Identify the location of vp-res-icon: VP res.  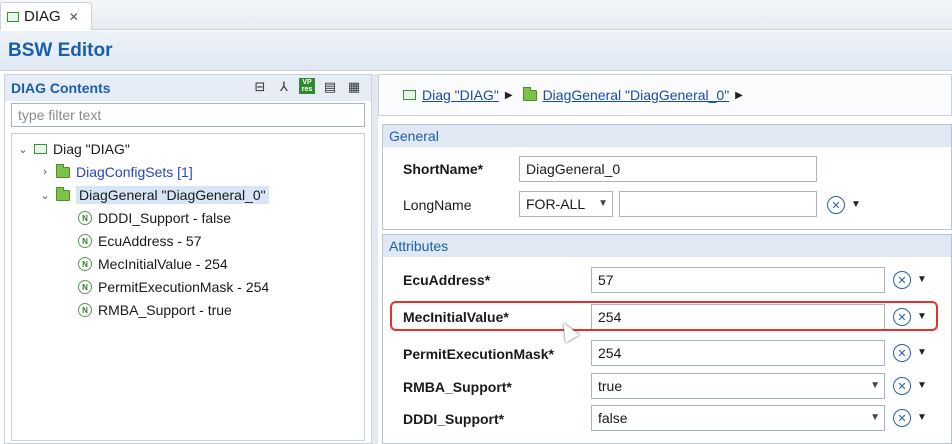
(307, 86).